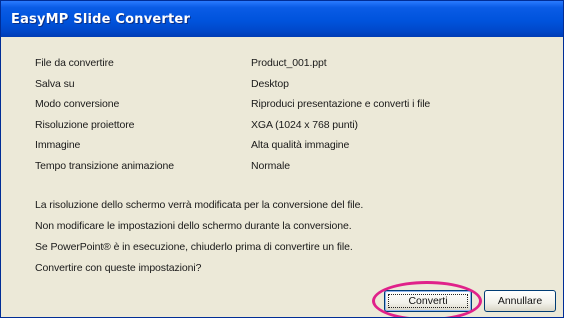  Describe the element at coordinates (77, 104) in the screenshot. I see `setting-label: Modo conversione` at that location.